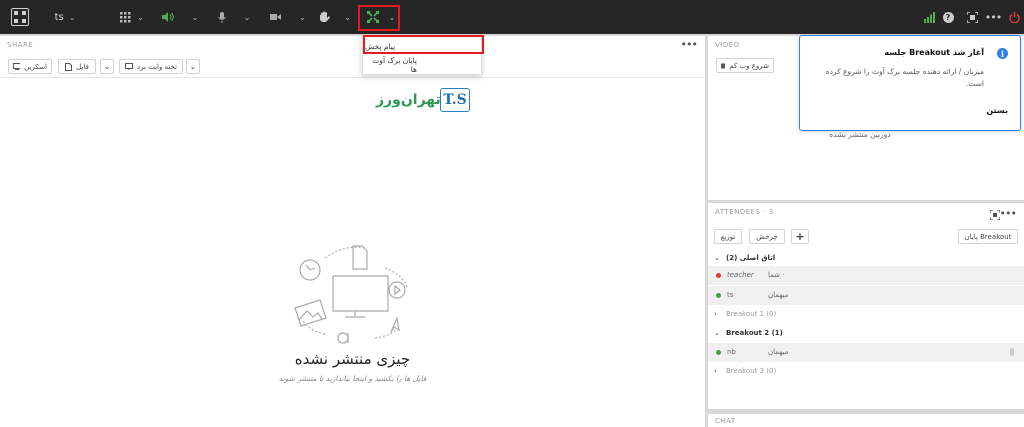 This screenshot has width=1024, height=427. I want to click on whiteboard-icon, so click(129, 66).